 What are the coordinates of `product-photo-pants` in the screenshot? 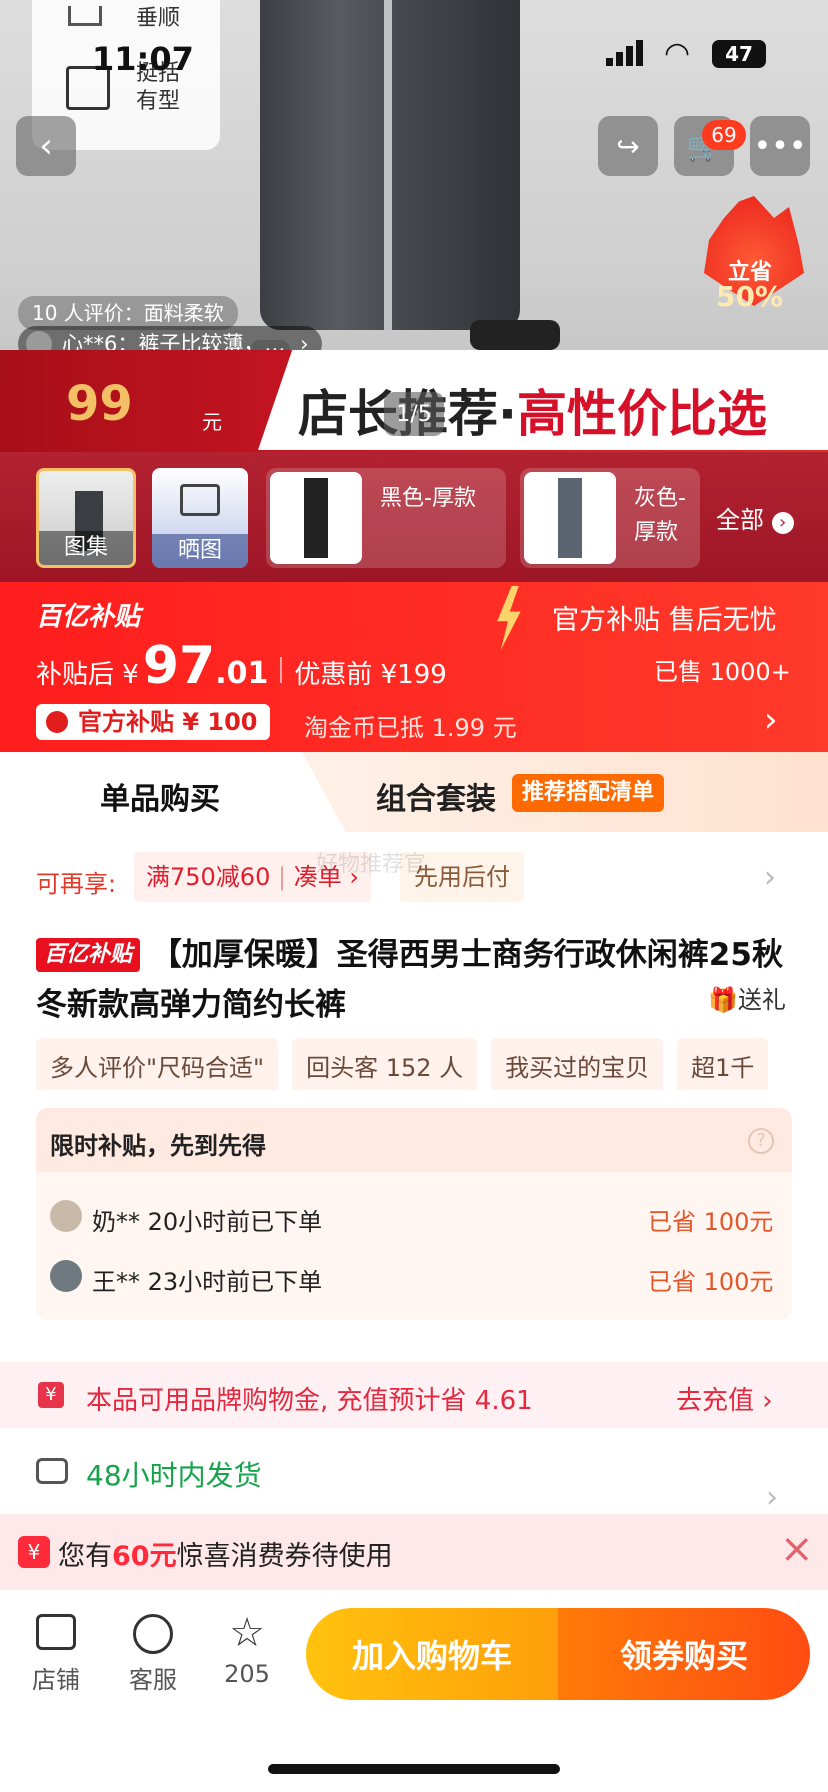 It's located at (390, 165).